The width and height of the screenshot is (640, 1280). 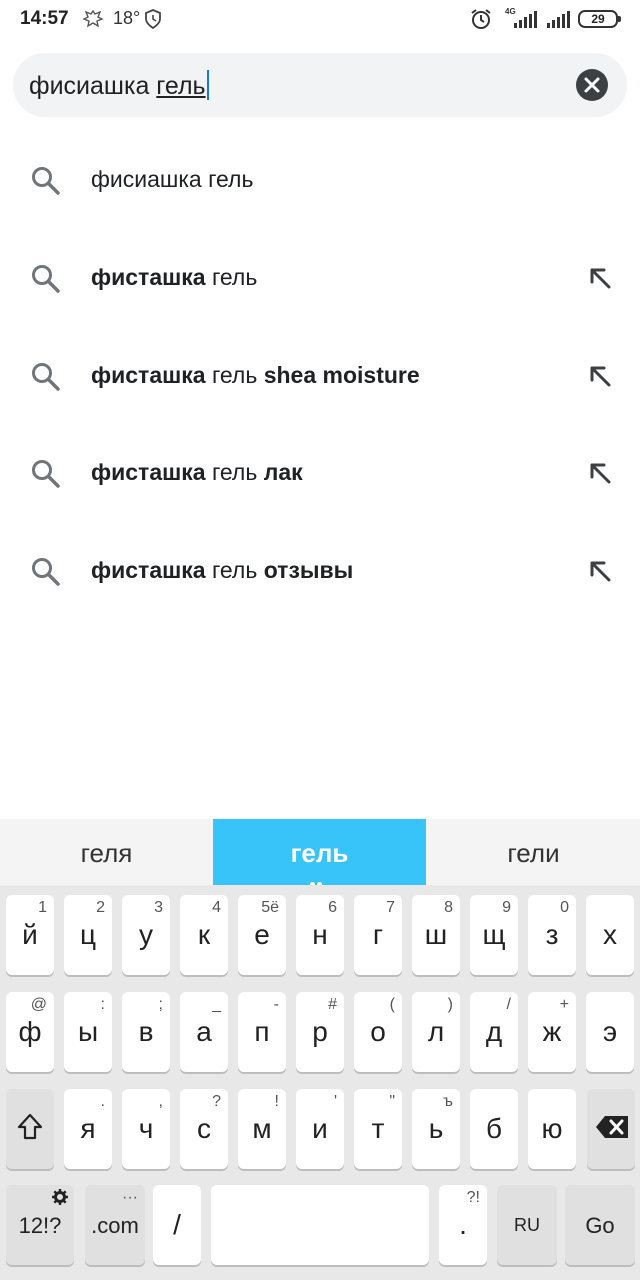 What do you see at coordinates (494, 935) in the screenshot?
I see `letter-key: 9щ` at bounding box center [494, 935].